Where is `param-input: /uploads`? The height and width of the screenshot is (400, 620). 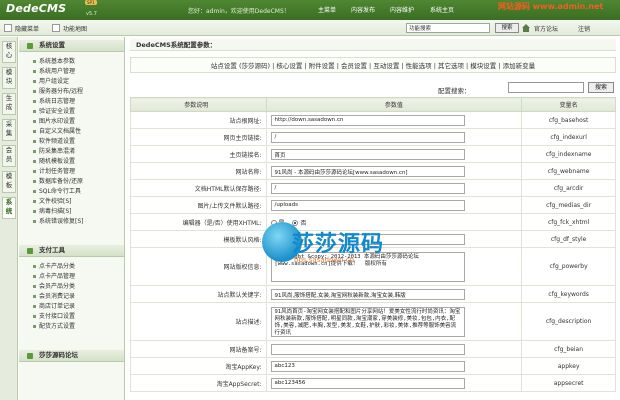 param-input: /uploads is located at coordinates (367, 205).